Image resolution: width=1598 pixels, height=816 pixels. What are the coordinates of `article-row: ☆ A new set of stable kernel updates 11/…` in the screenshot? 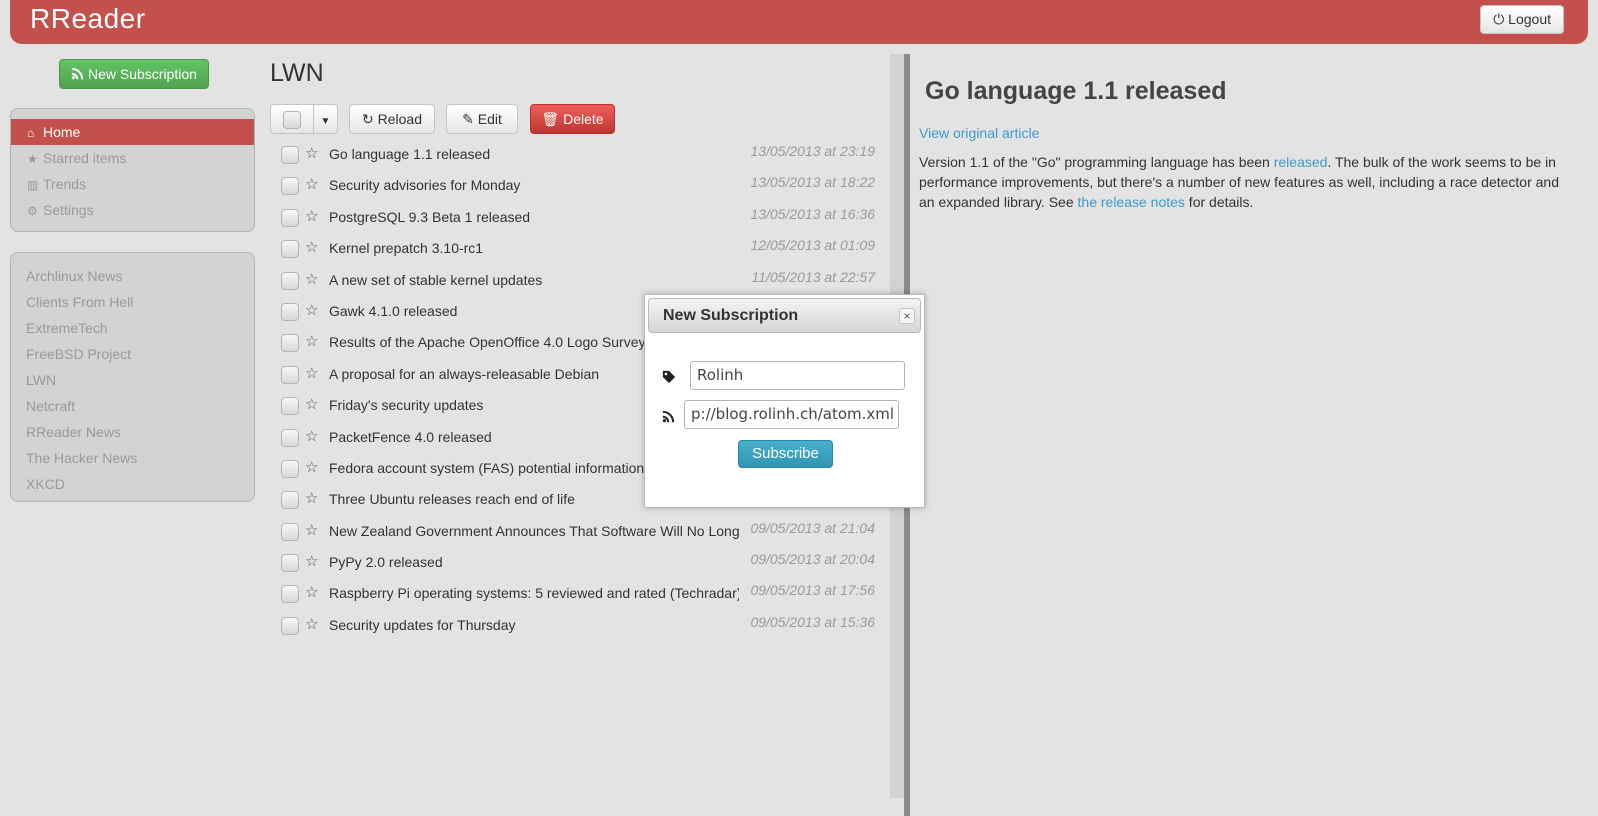 It's located at (579, 281).